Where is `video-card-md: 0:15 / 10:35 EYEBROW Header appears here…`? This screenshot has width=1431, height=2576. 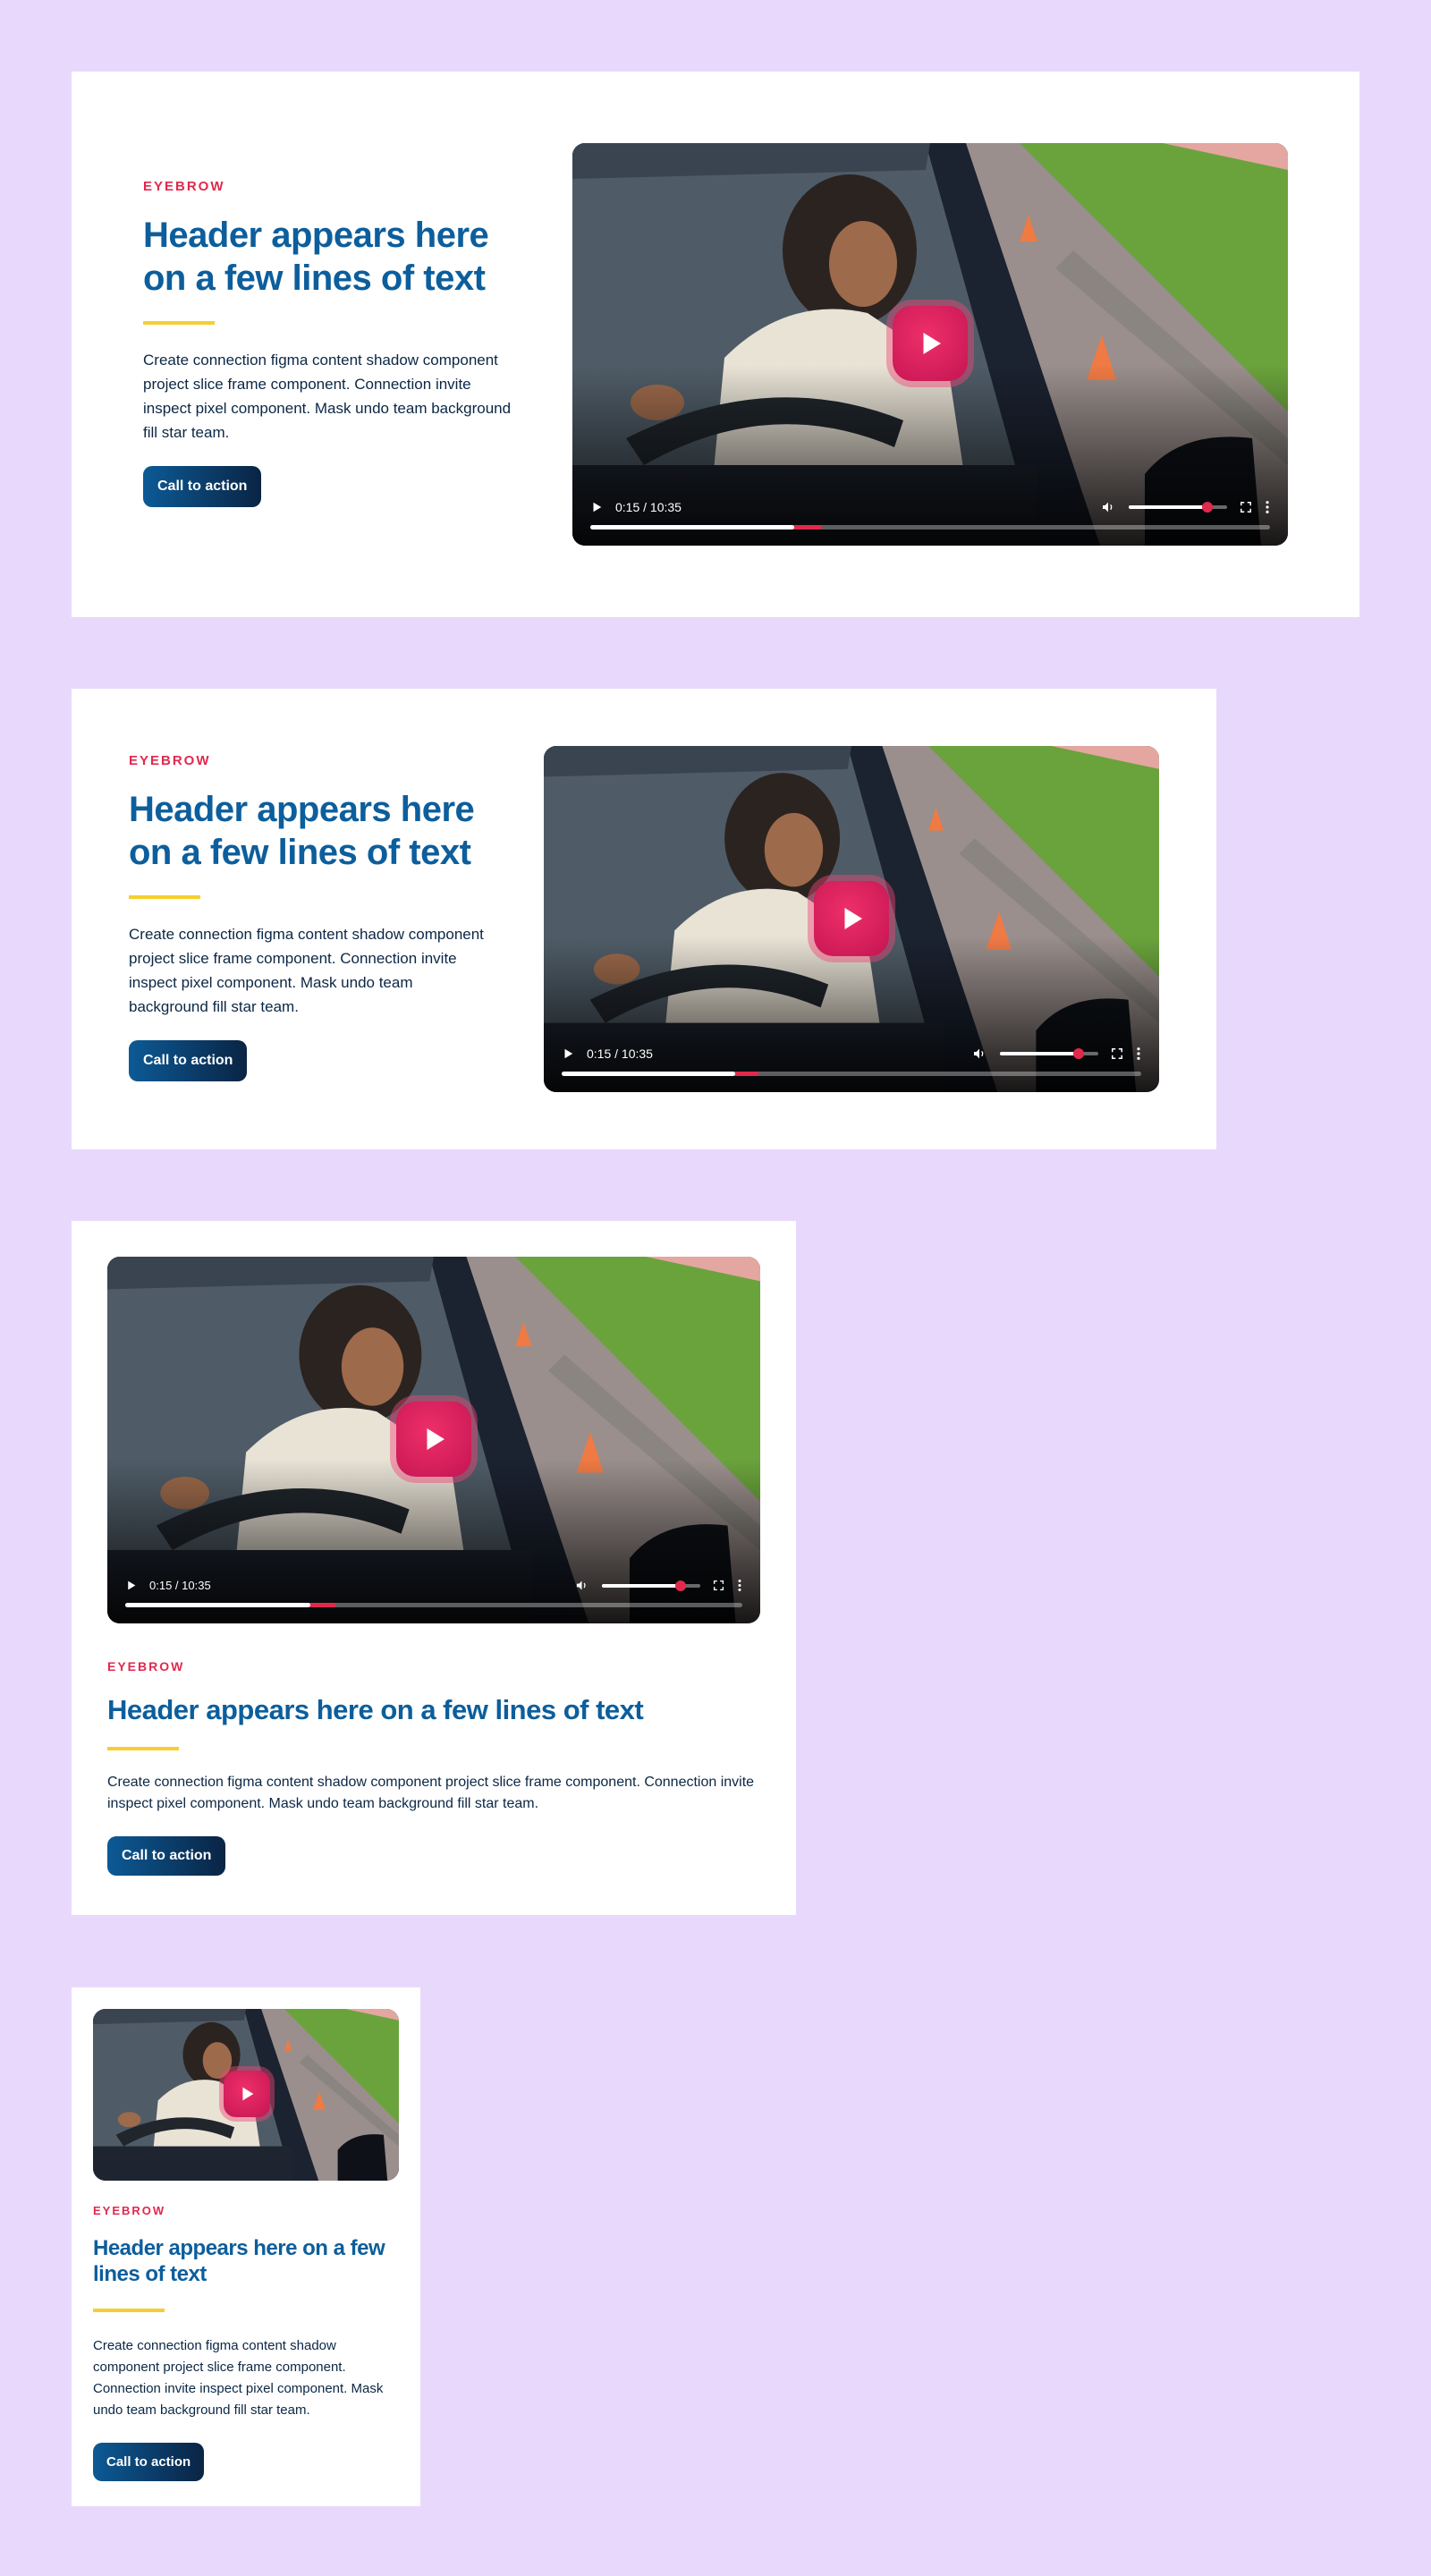 video-card-md: 0:15 / 10:35 EYEBROW Header appears here… is located at coordinates (434, 1568).